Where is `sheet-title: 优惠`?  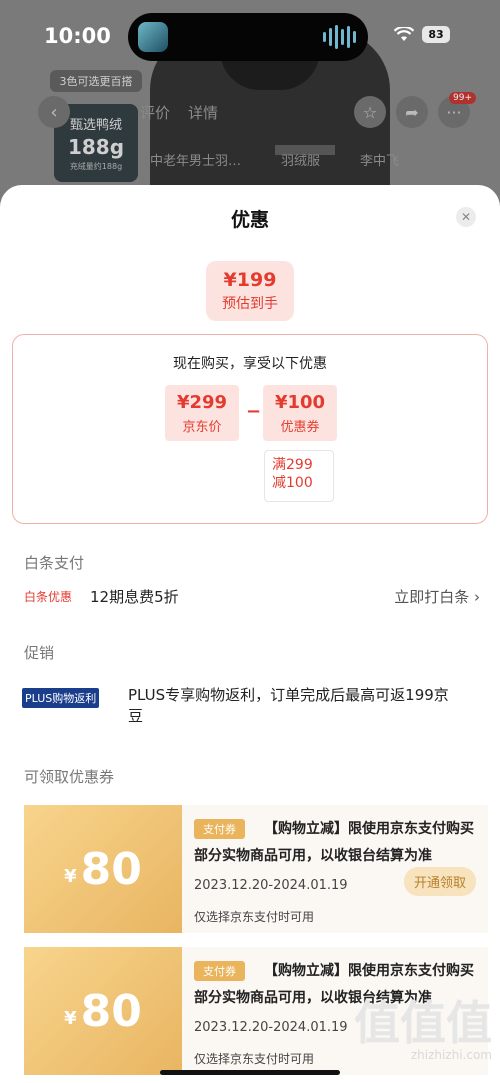 sheet-title: 优惠 is located at coordinates (249, 220).